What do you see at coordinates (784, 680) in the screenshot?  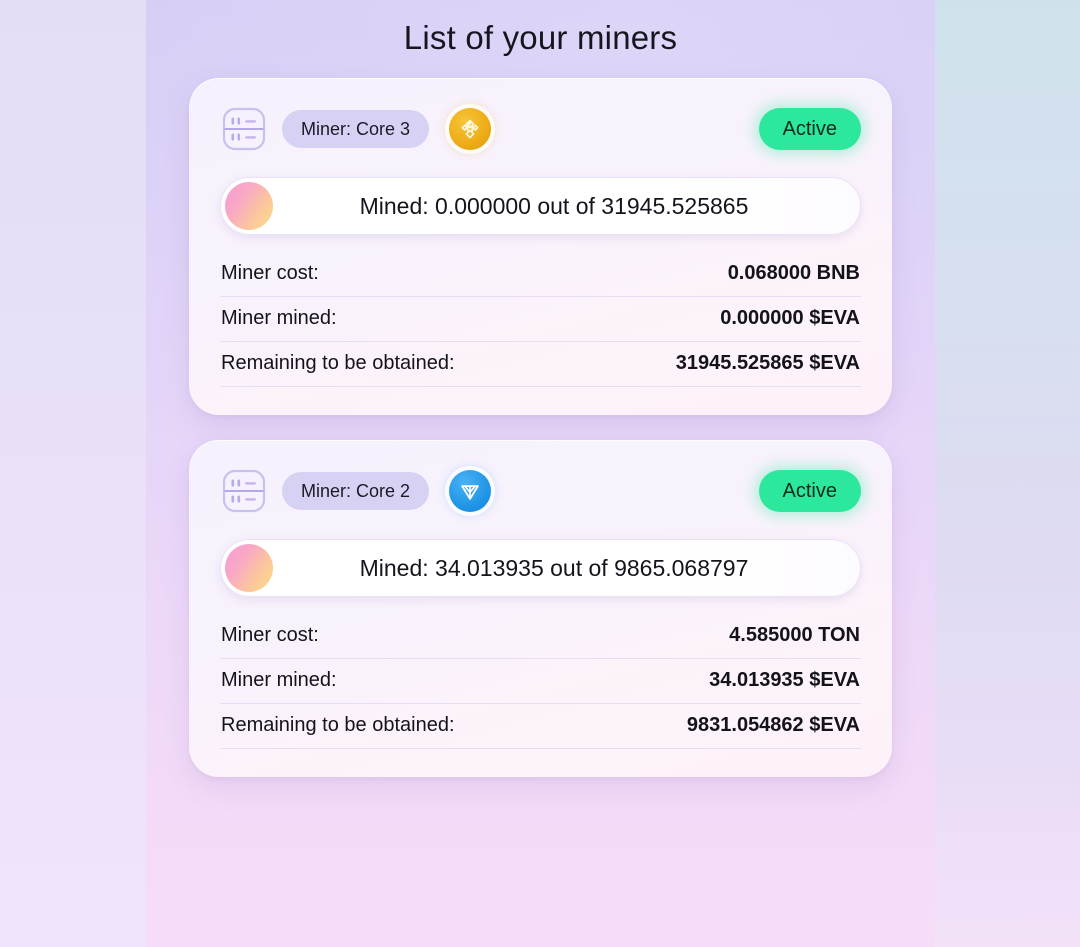 I see `detail-value: 34.013935 $EVA` at bounding box center [784, 680].